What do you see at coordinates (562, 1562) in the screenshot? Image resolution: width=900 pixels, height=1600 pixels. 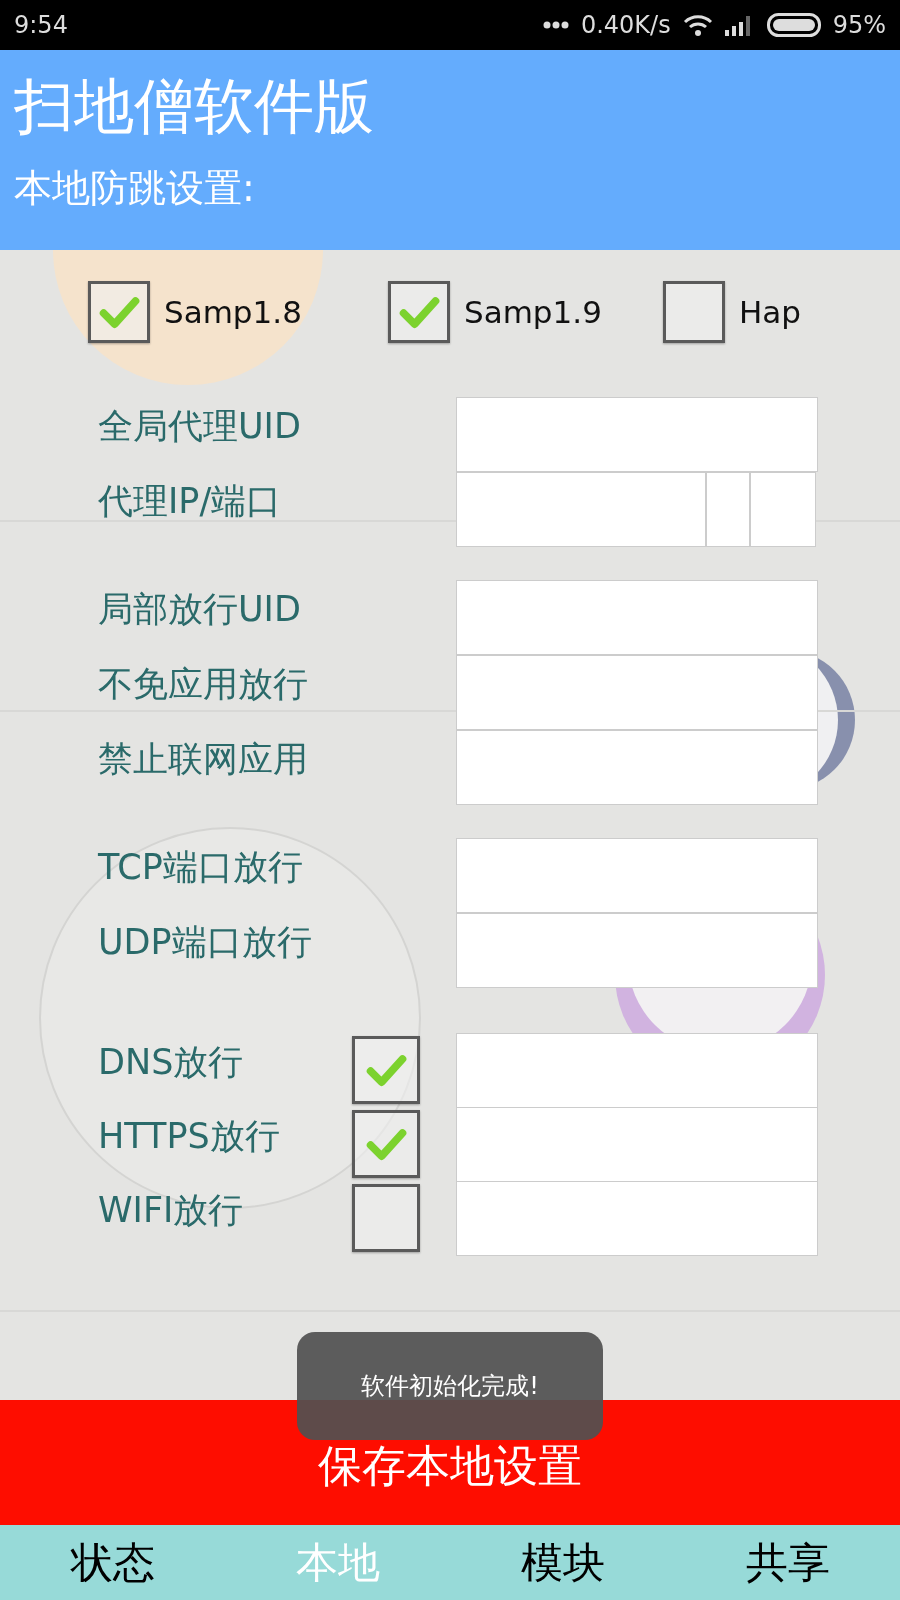 I see `tab: 模块` at bounding box center [562, 1562].